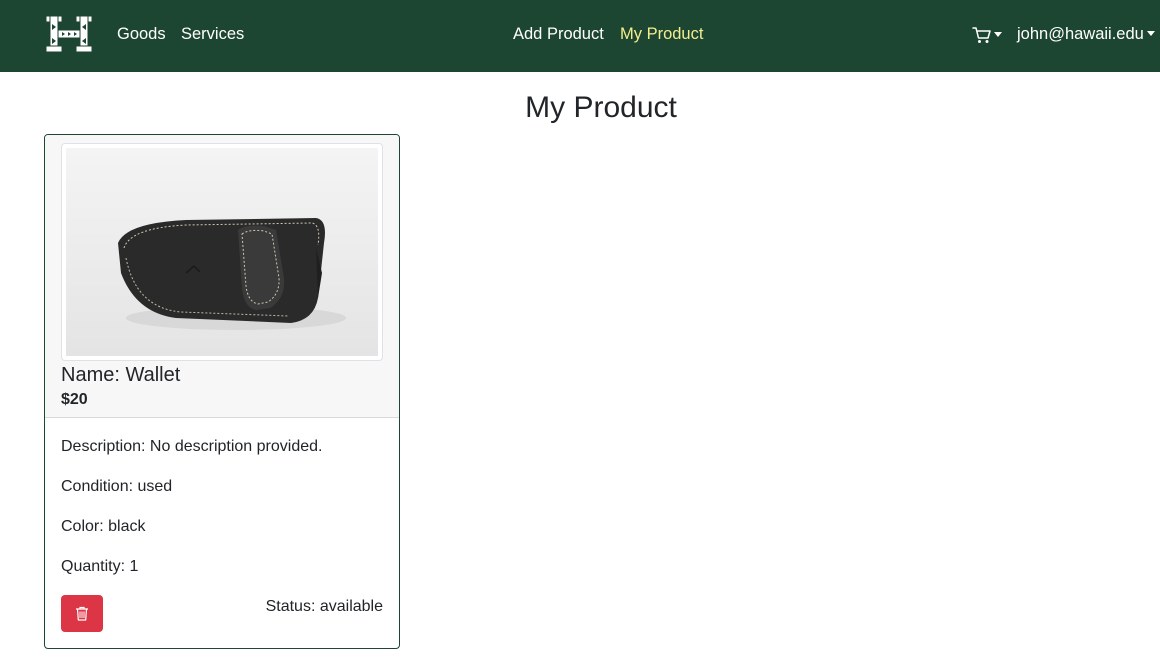  I want to click on shopping-cart-icon, so click(981, 35).